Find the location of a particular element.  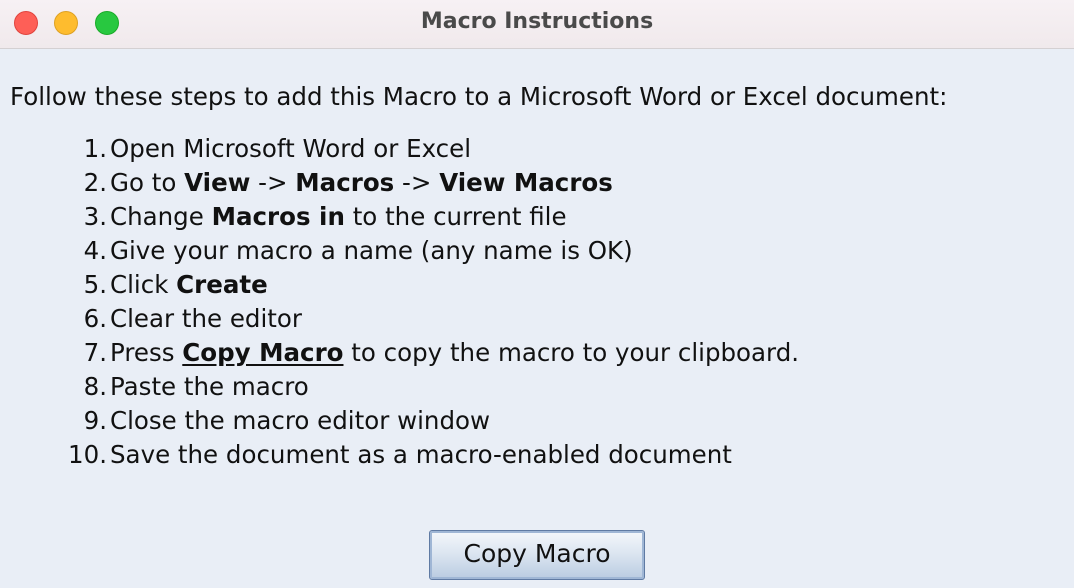

title-bar: Macro Instructions is located at coordinates (537, 24).